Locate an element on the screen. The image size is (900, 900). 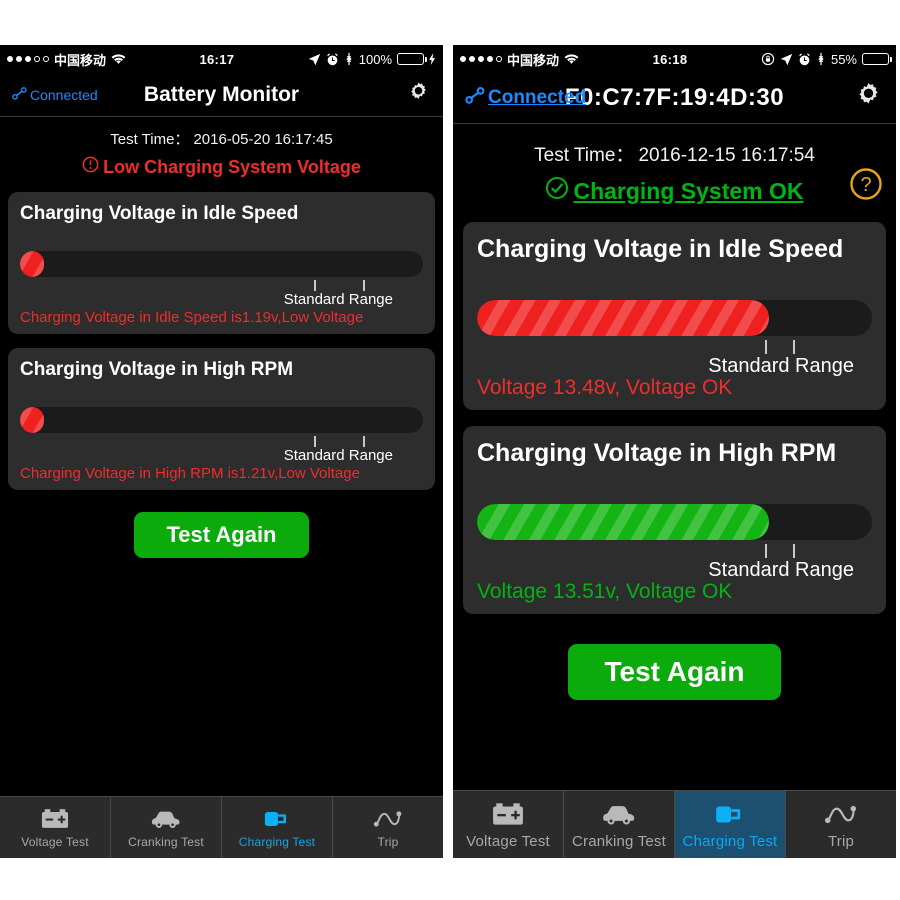
check-circle-icon is located at coordinates (557, 191).